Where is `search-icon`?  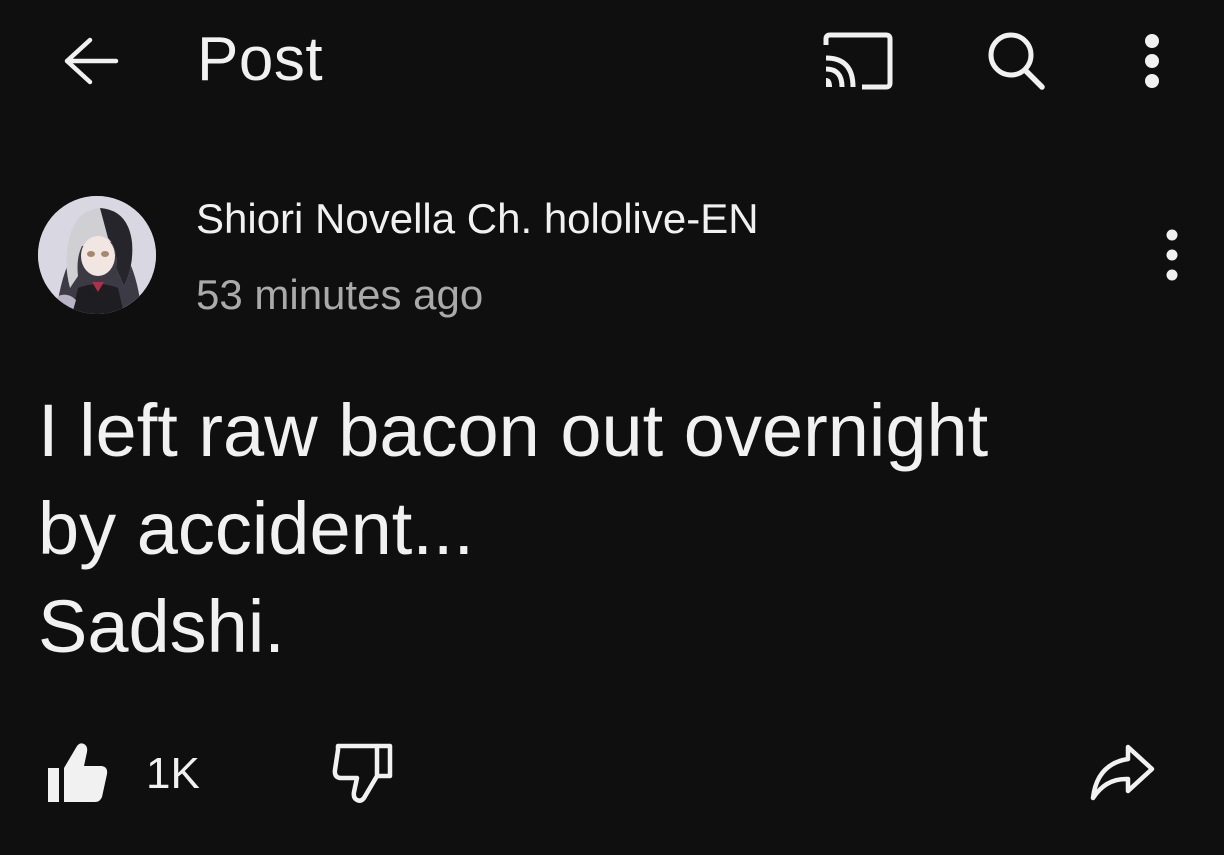
search-icon is located at coordinates (1016, 61).